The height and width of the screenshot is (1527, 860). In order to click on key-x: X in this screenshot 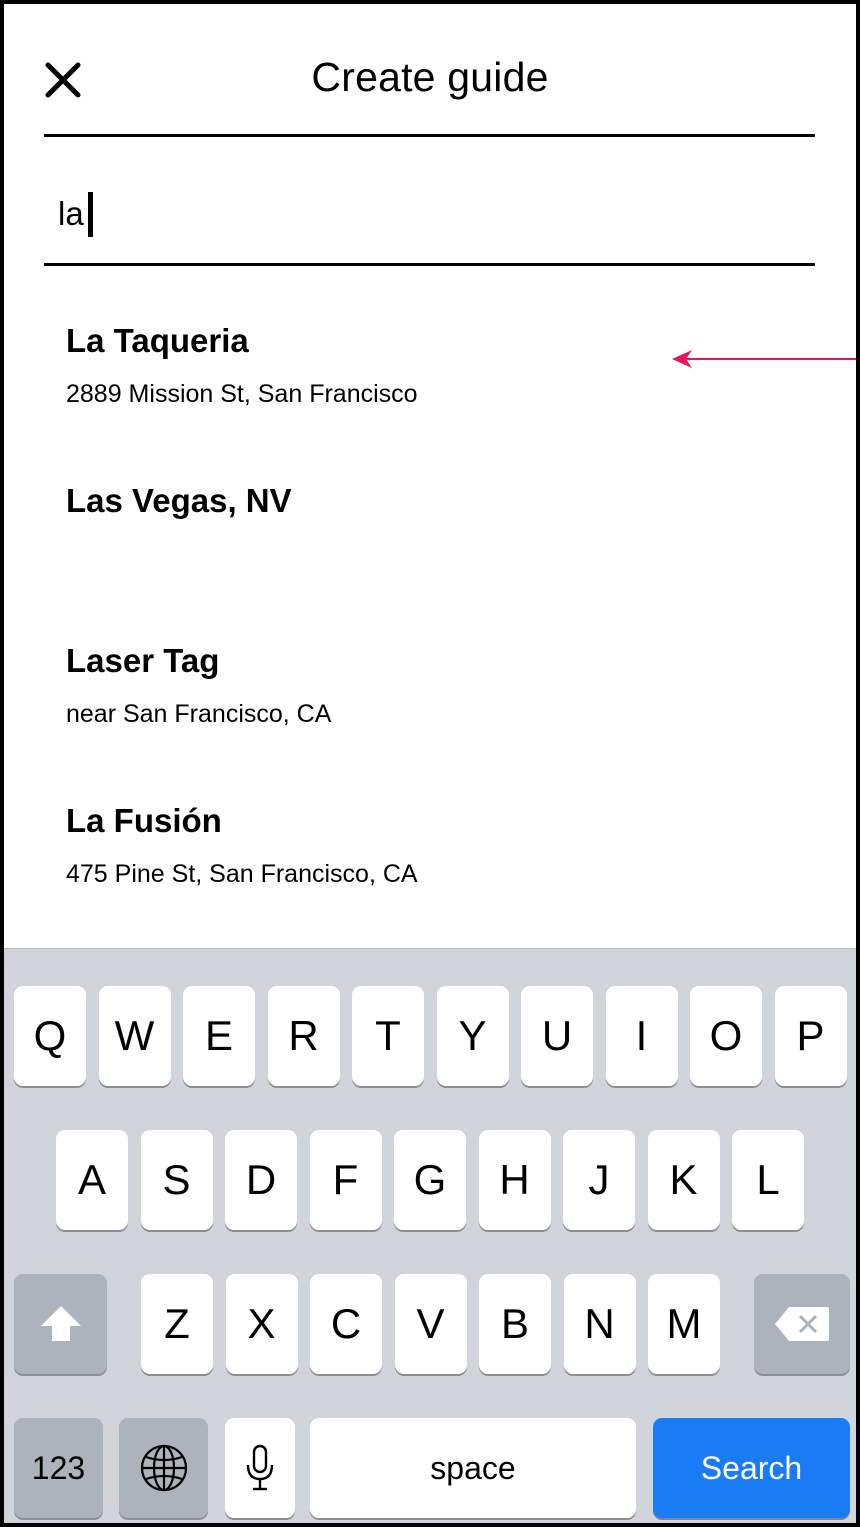, I will do `click(261, 1324)`.